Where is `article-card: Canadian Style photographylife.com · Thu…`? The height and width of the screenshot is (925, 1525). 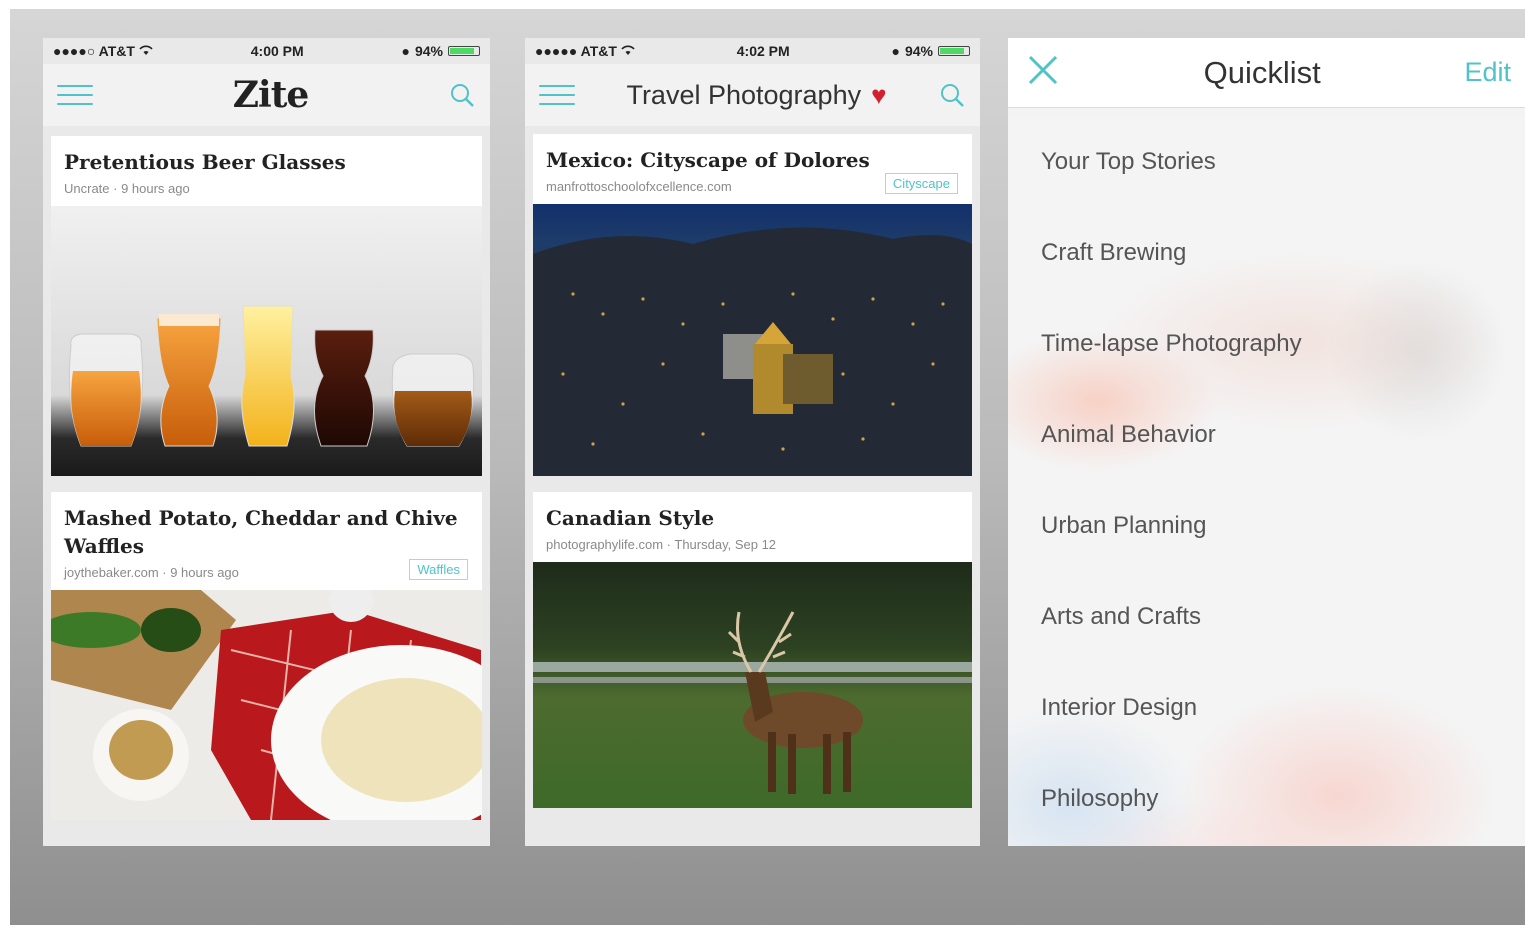 article-card: Canadian Style photographylife.com · Thu… is located at coordinates (752, 650).